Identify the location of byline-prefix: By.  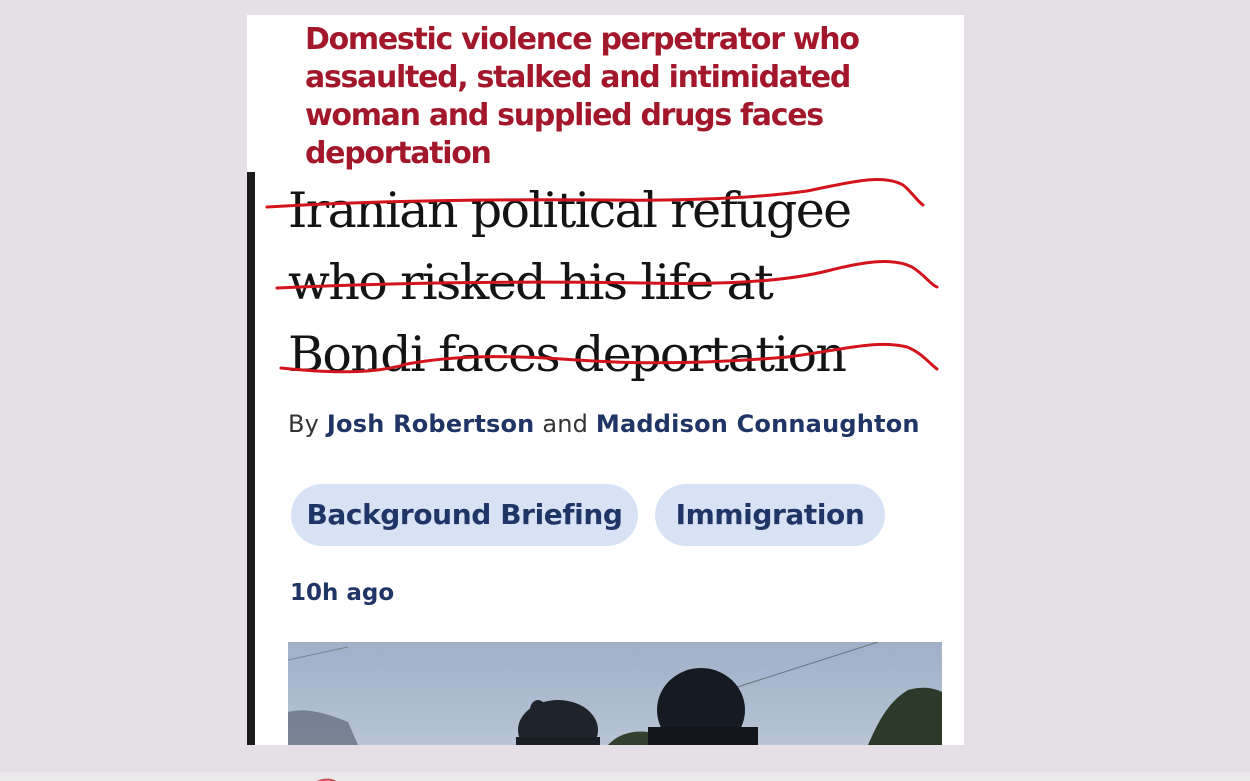
(304, 424).